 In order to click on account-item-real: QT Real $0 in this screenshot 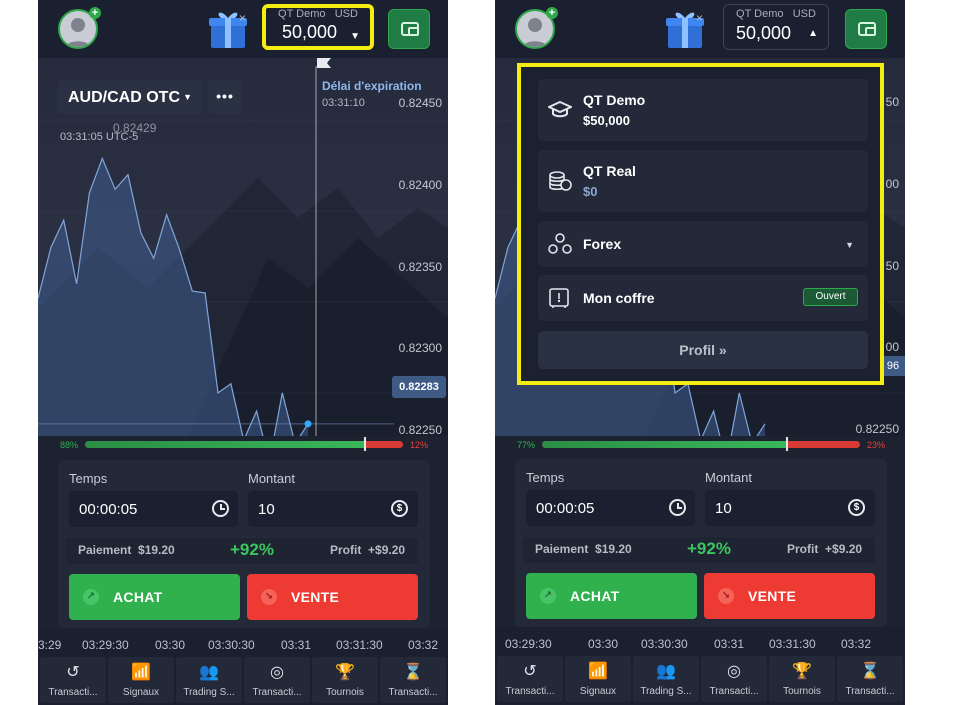, I will do `click(703, 181)`.